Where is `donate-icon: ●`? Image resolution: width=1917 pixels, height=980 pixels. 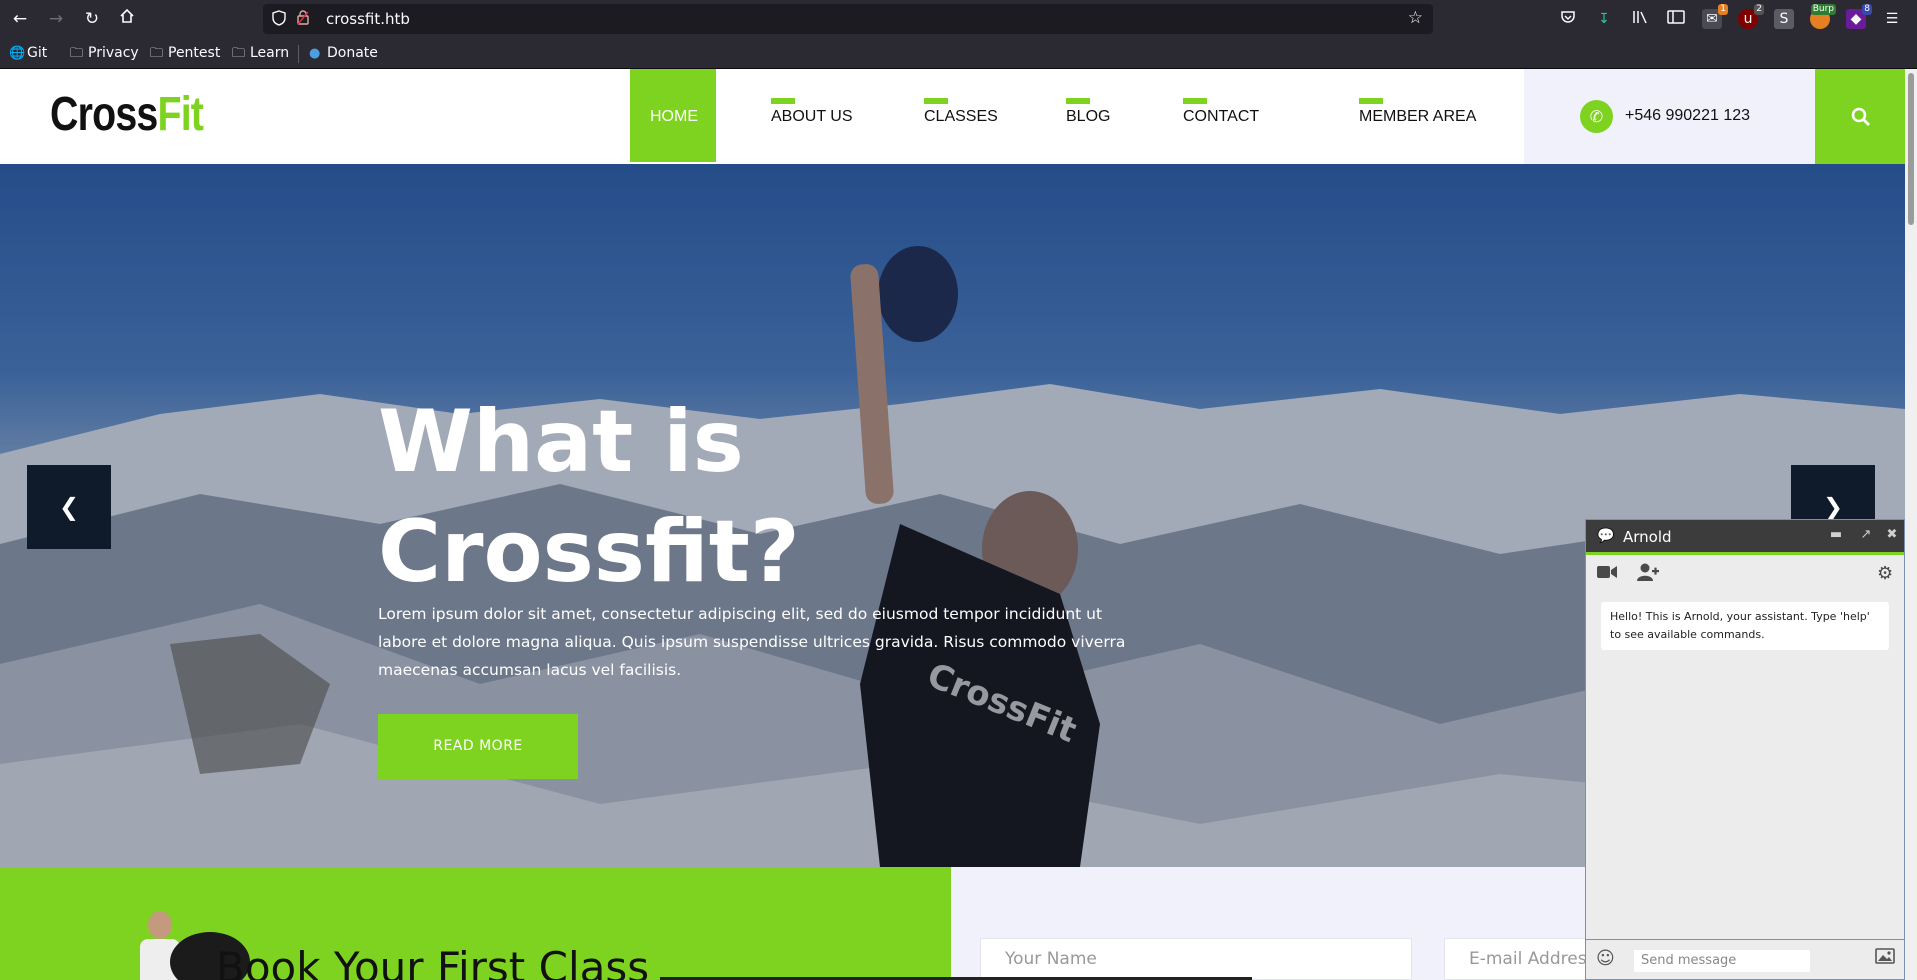 donate-icon: ● is located at coordinates (315, 53).